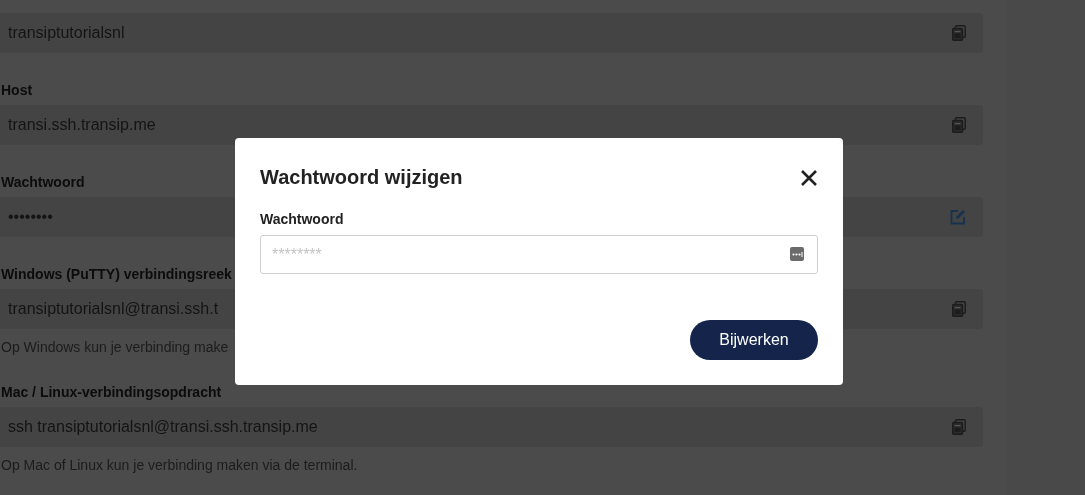 The image size is (1085, 495). What do you see at coordinates (809, 177) in the screenshot?
I see `close-icon` at bounding box center [809, 177].